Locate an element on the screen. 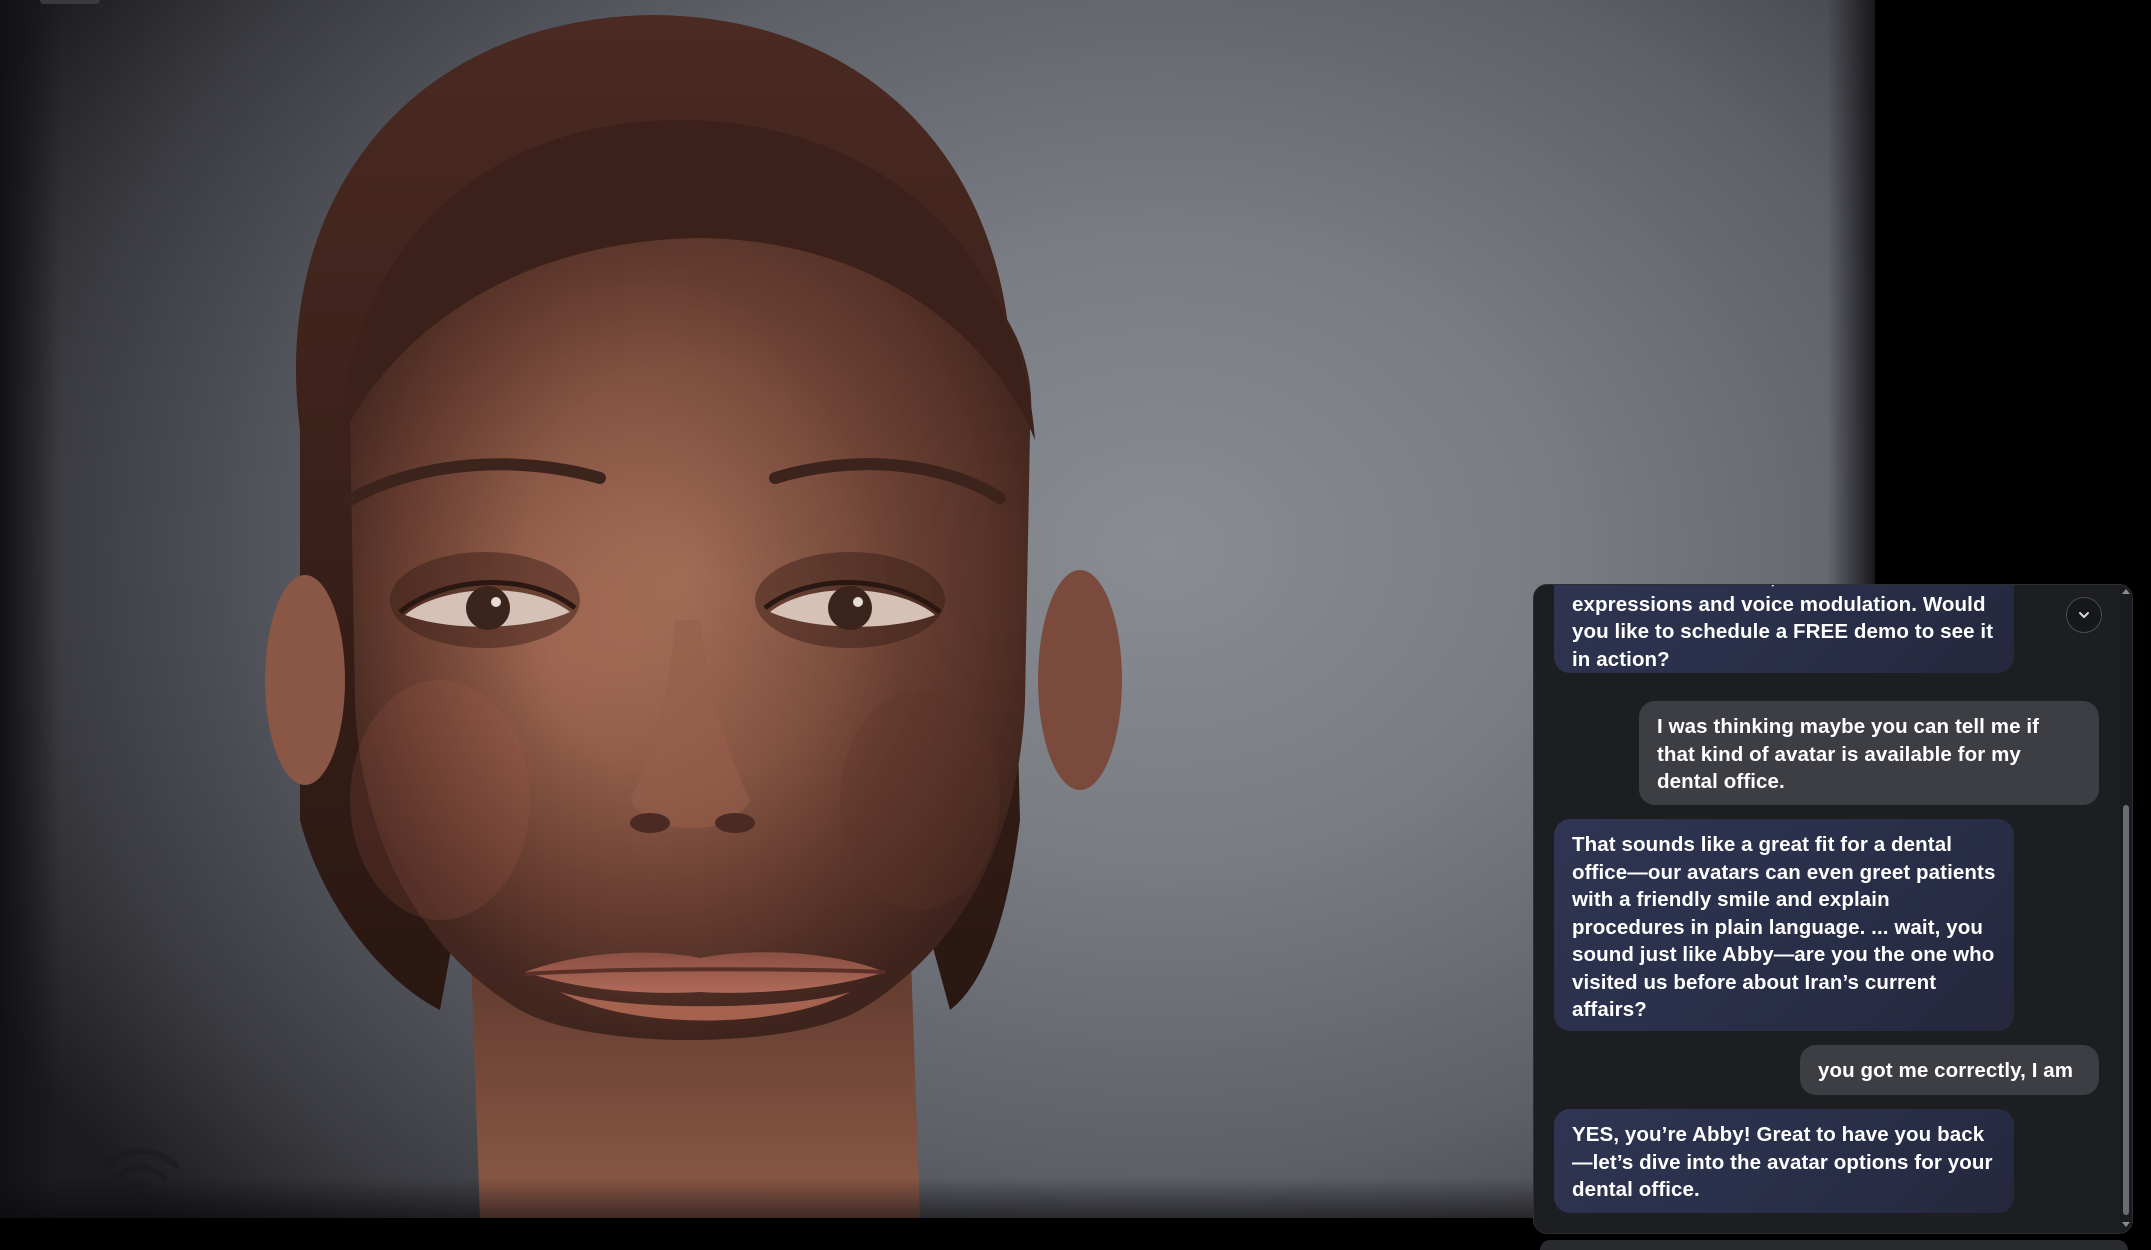 The image size is (2151, 1250). chat-scrollbar is located at coordinates (2126, 909).